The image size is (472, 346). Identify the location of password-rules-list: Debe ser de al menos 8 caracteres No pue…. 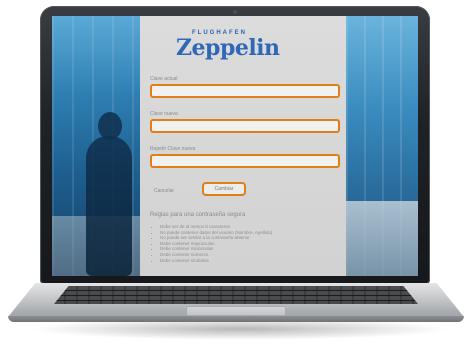
(247, 243).